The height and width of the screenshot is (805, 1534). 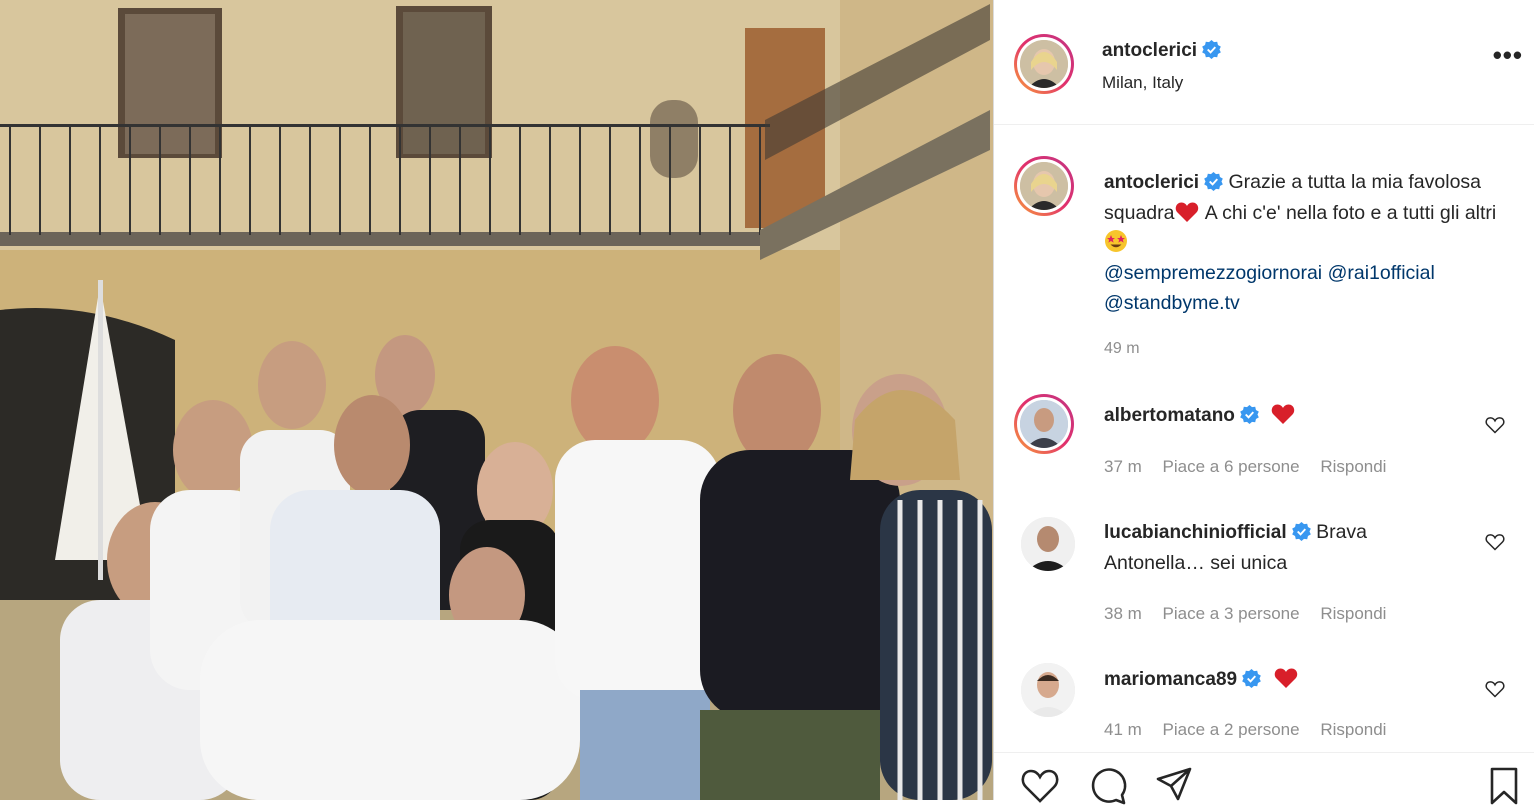 I want to click on comment-albertomatano: albertomatano, so click(x=1284, y=415).